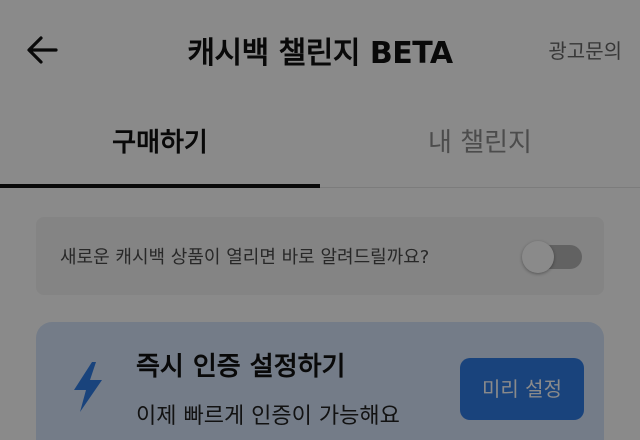 Image resolution: width=640 pixels, height=440 pixels. Describe the element at coordinates (522, 389) in the screenshot. I see `preset-button: 미리 설정` at that location.